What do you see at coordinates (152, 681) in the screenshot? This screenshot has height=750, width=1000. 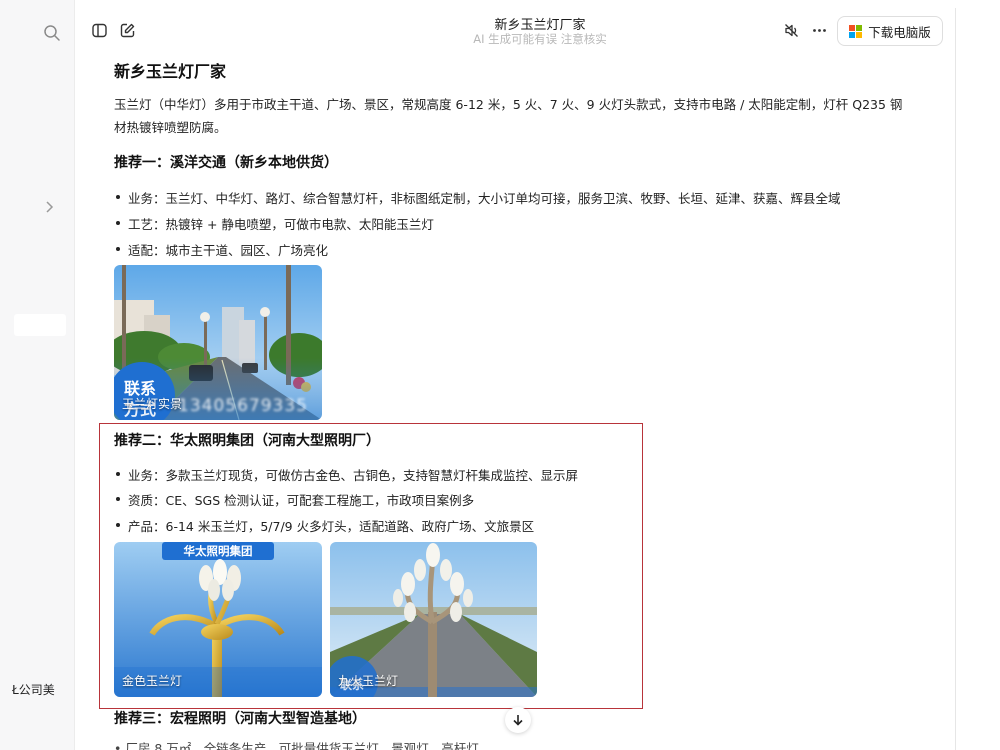 I see `image-caption: 金色玉兰灯` at bounding box center [152, 681].